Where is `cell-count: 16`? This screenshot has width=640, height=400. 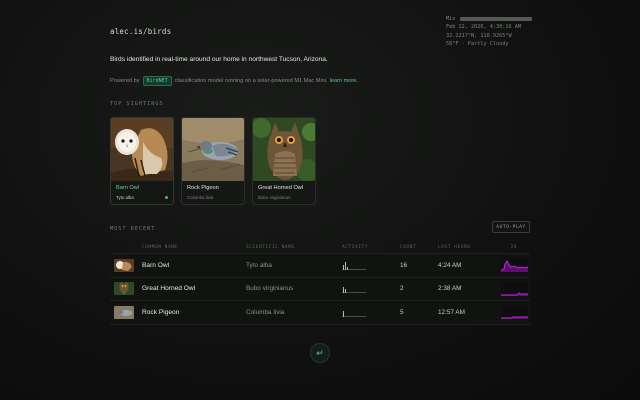
cell-count: 16 is located at coordinates (404, 265).